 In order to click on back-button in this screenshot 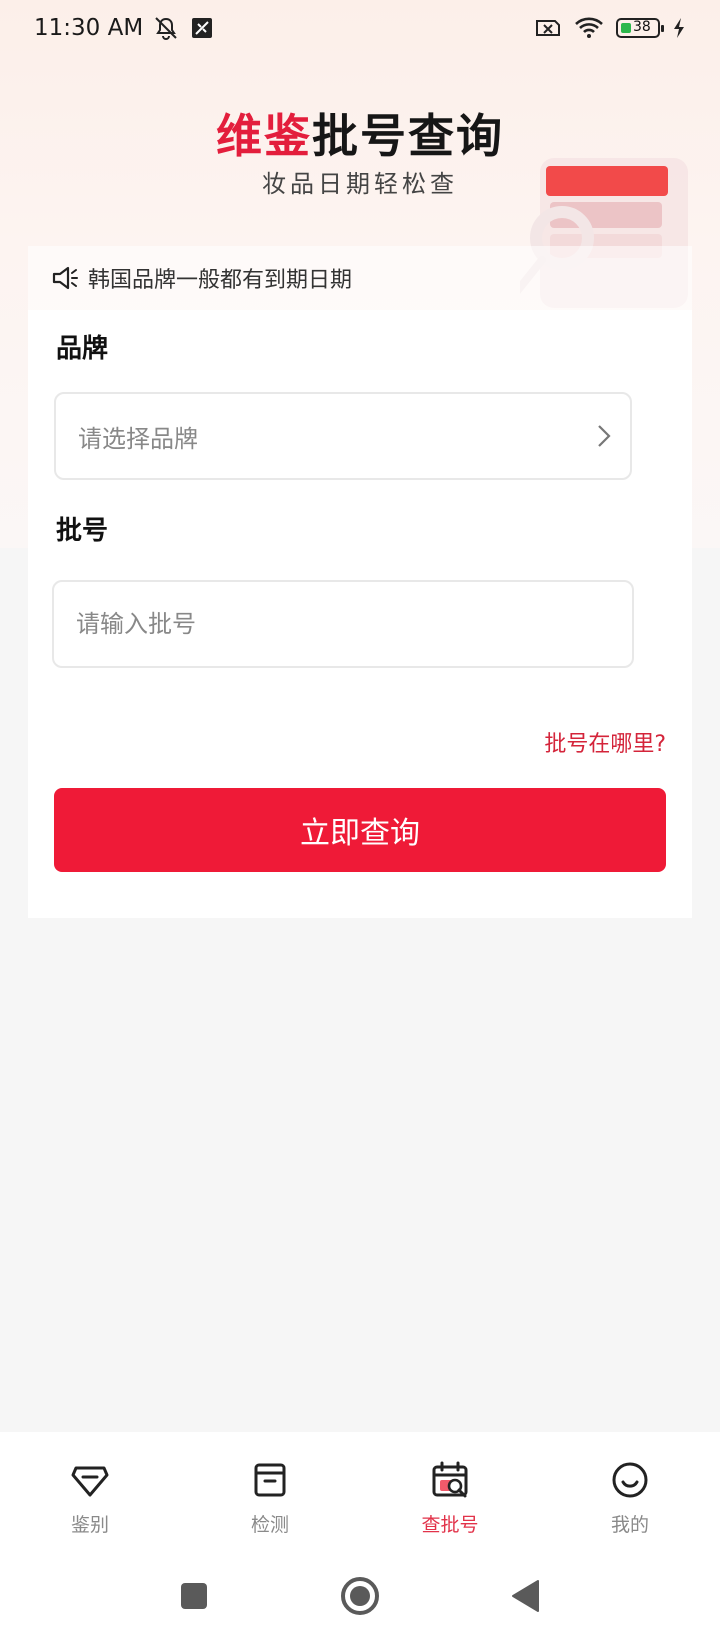, I will do `click(526, 1596)`.